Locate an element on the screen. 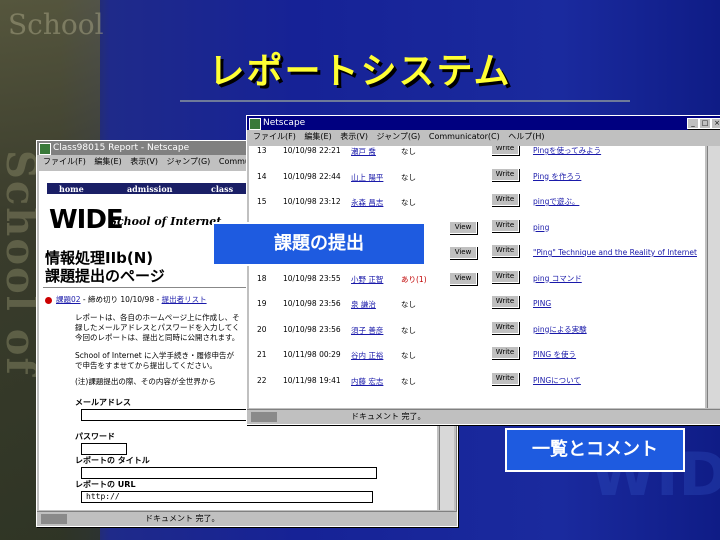  password-field is located at coordinates (104, 449).